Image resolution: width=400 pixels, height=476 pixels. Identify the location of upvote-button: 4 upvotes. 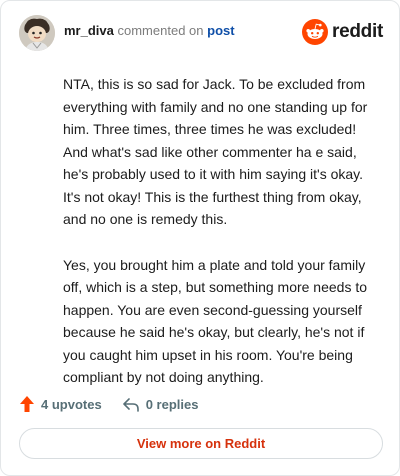
(60, 404).